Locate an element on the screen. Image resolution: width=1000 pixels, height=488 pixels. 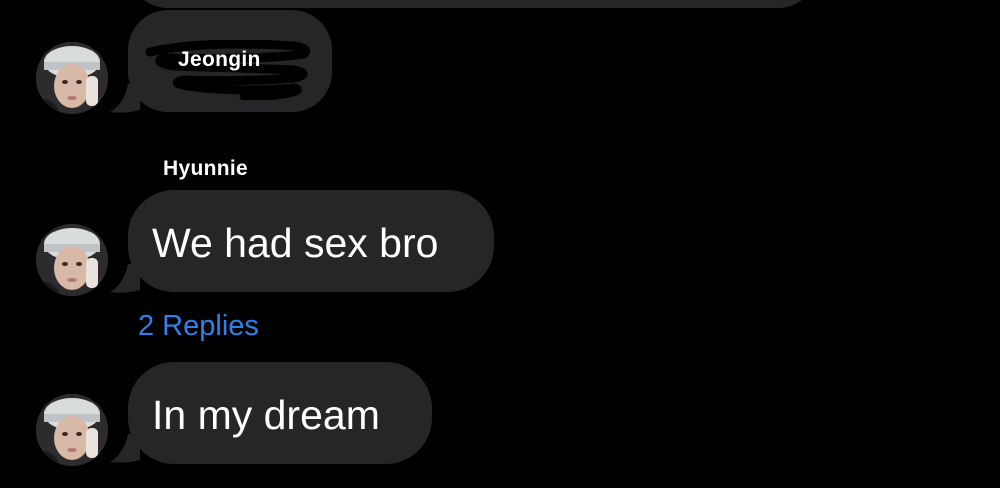
reply-preview-bubble: Jeongin is located at coordinates (230, 61).